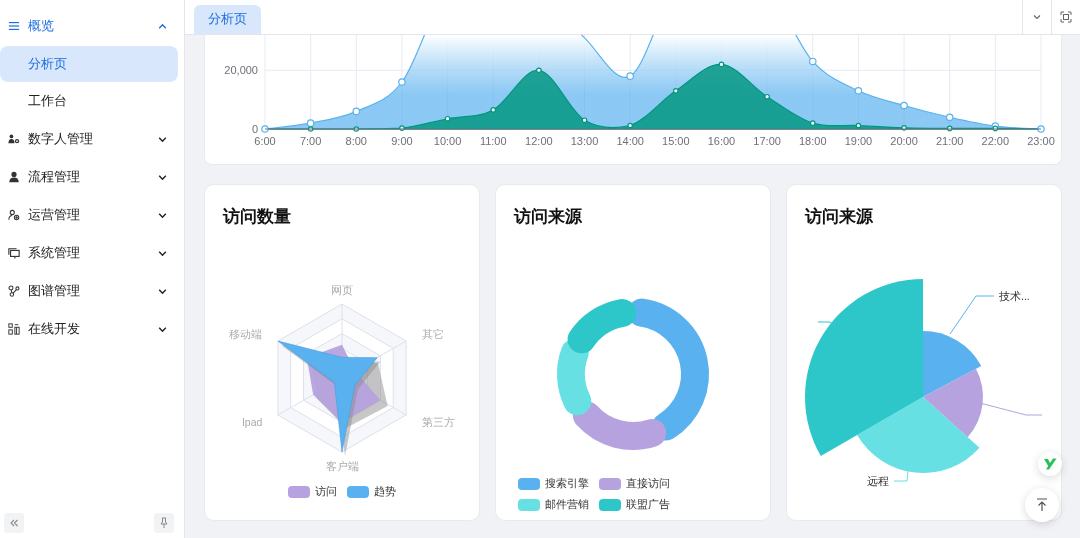 This screenshot has width=1080, height=538. What do you see at coordinates (493, 141) in the screenshot?
I see `axis-label: 11:00` at bounding box center [493, 141].